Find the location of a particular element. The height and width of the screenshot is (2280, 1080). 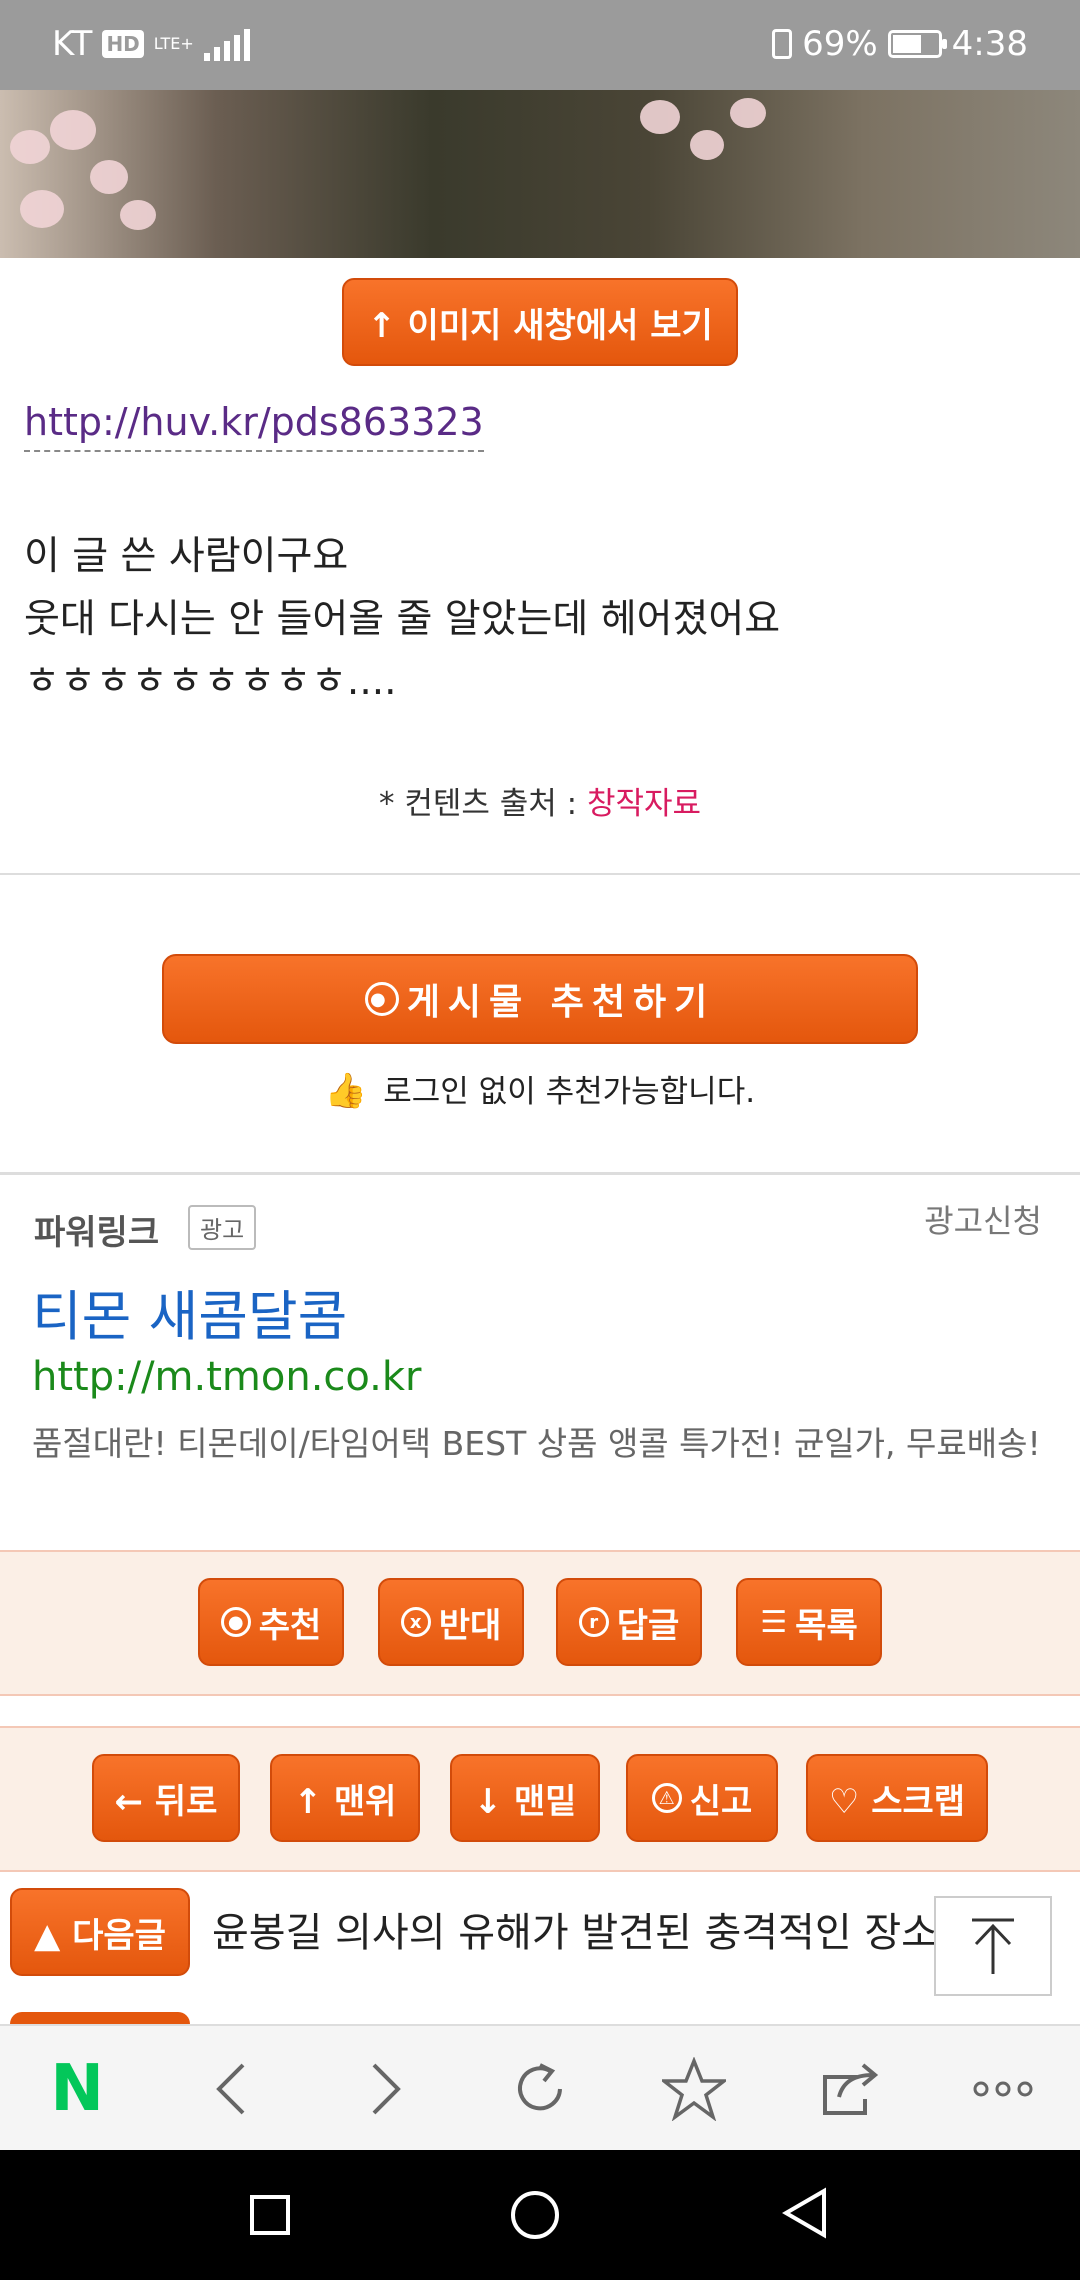

back-nav-icon is located at coordinates (805, 2215).